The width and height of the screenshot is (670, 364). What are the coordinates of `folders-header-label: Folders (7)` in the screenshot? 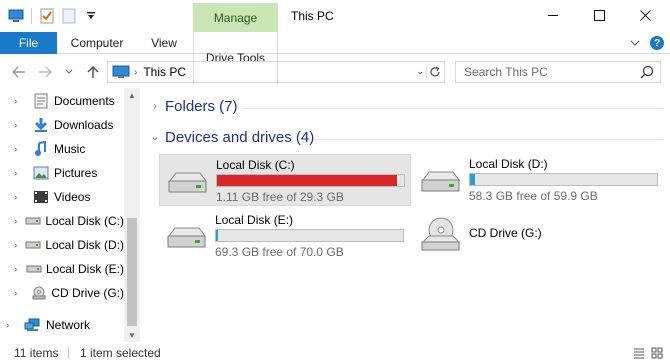 It's located at (201, 106).